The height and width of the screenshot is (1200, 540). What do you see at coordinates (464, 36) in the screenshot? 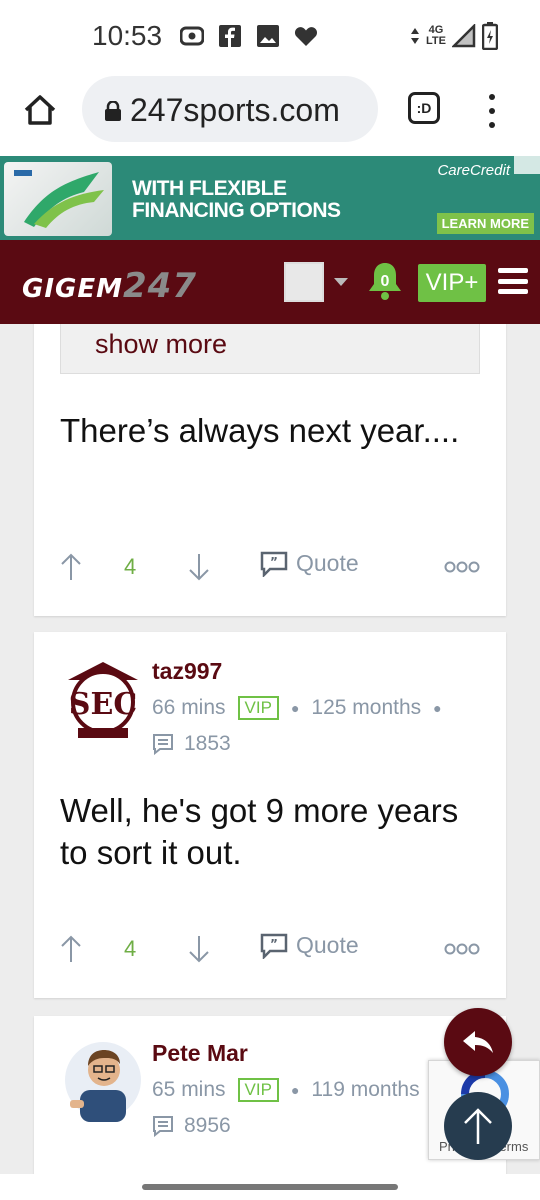
I see `signal-icon` at bounding box center [464, 36].